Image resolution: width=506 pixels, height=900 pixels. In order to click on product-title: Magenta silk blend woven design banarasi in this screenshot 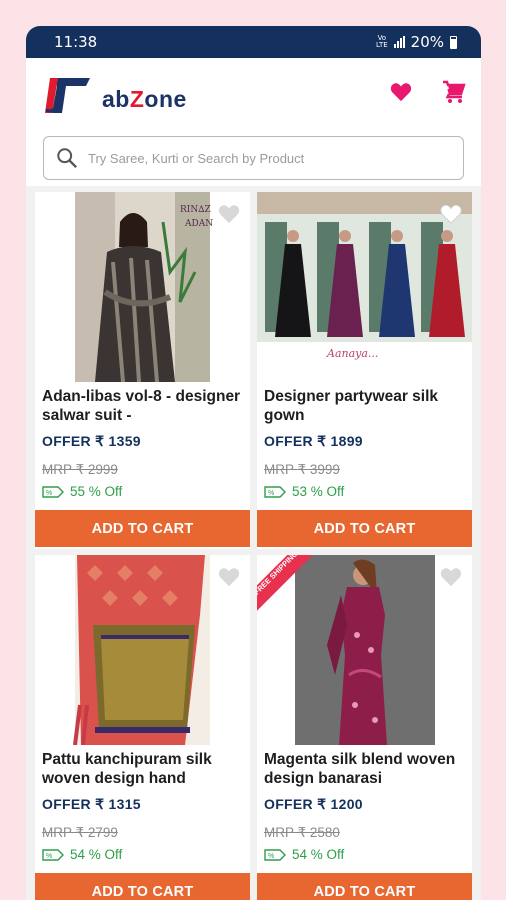, I will do `click(365, 769)`.